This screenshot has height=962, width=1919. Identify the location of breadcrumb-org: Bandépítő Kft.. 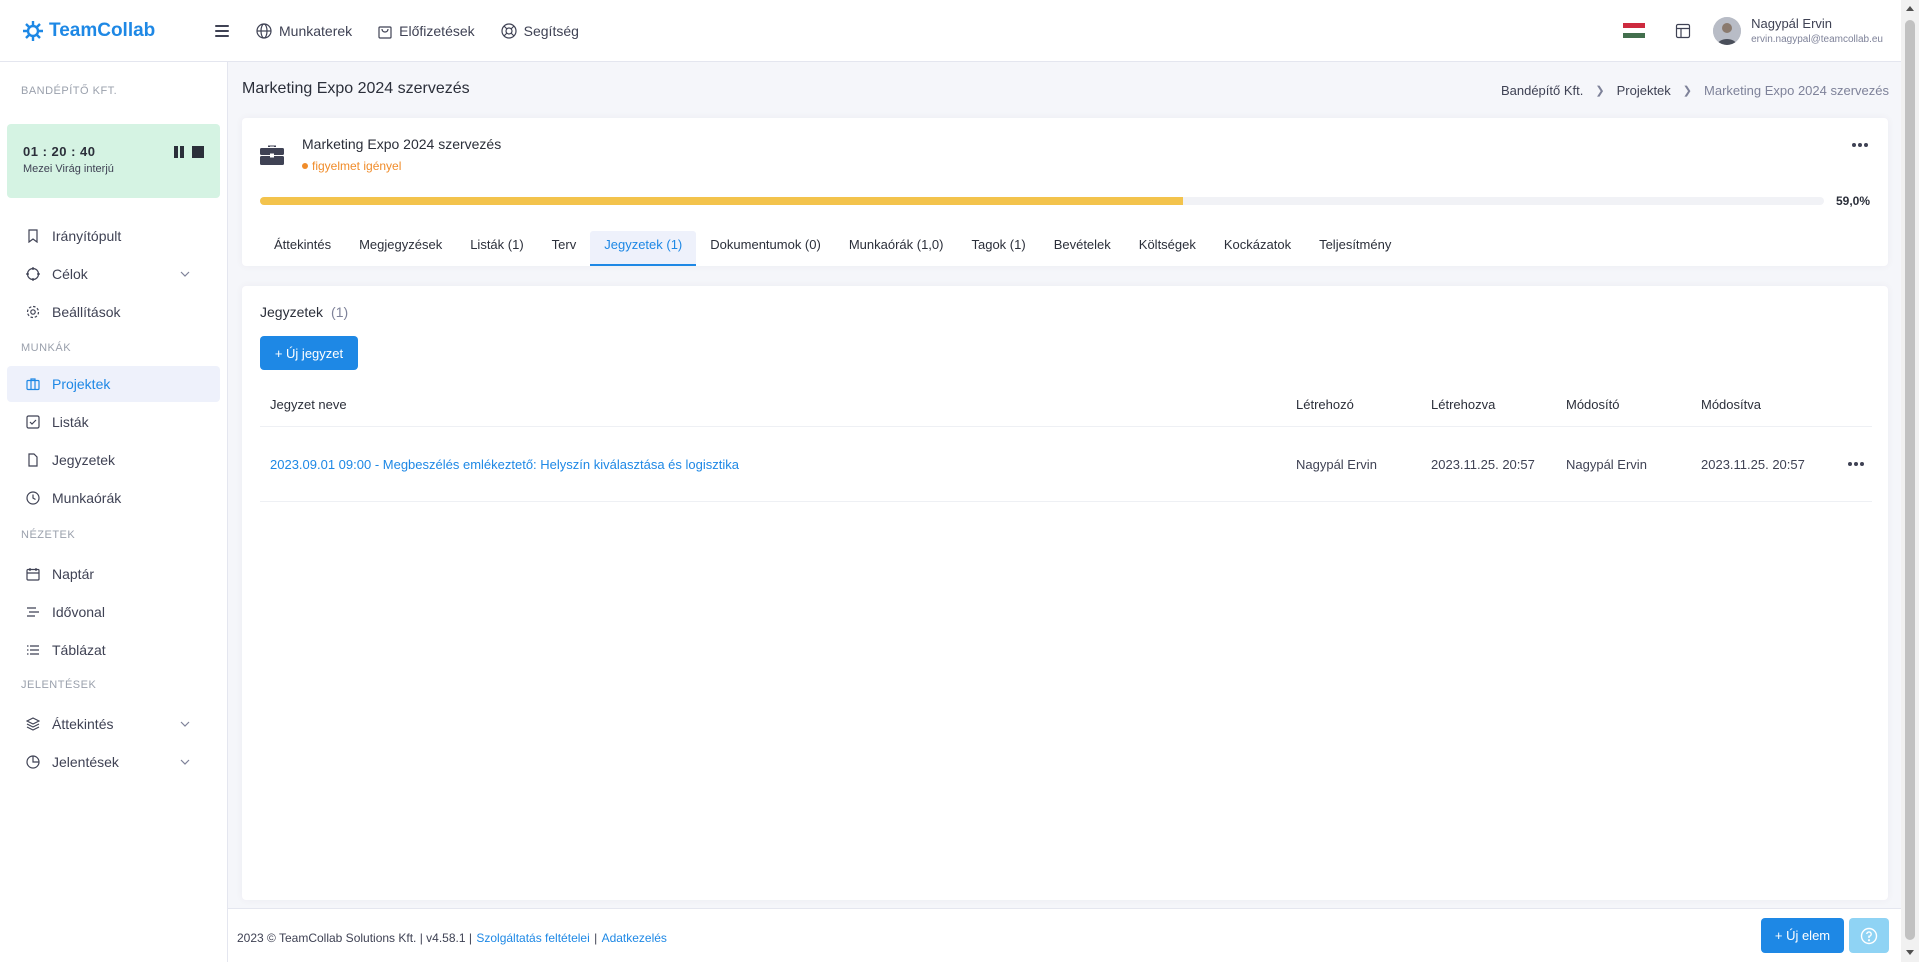
(1542, 90).